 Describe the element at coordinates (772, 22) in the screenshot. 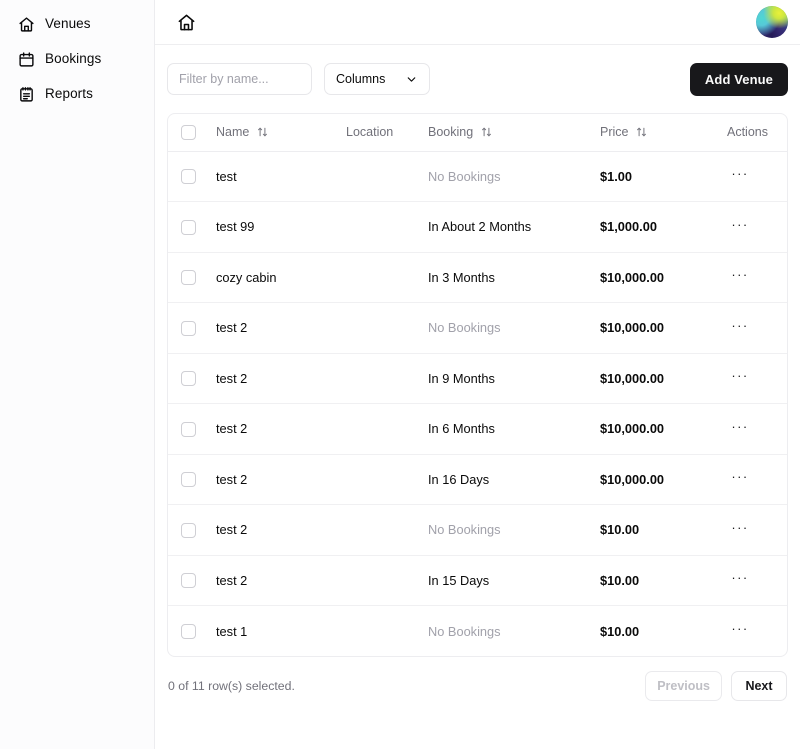

I see `user-avatar` at that location.